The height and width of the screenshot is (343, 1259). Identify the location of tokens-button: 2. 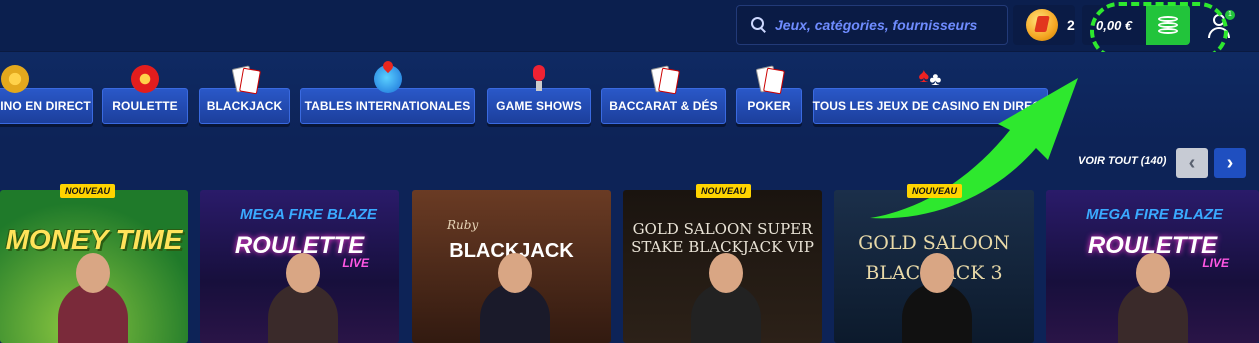
(1044, 25).